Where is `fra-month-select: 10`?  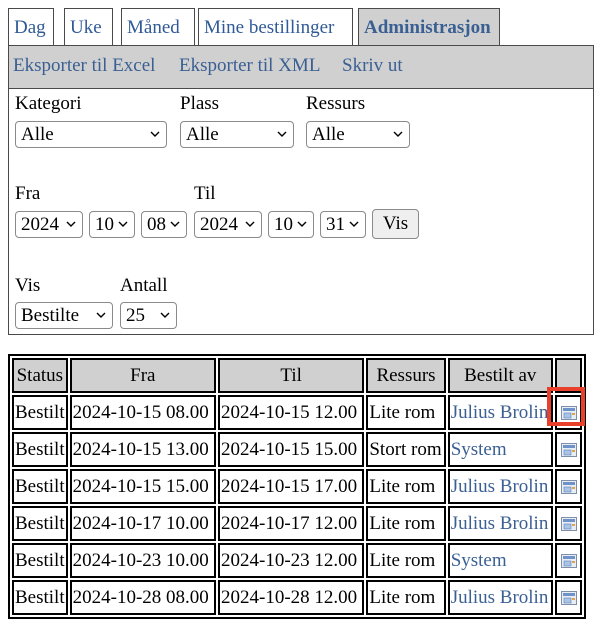
fra-month-select: 10 is located at coordinates (112, 224).